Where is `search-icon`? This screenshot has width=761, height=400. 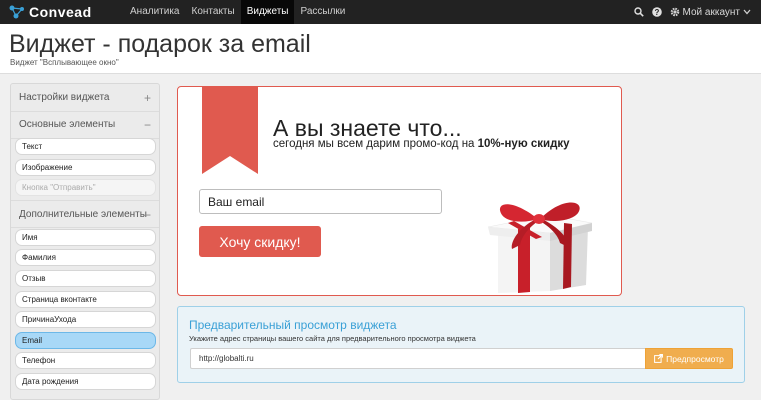 search-icon is located at coordinates (638, 12).